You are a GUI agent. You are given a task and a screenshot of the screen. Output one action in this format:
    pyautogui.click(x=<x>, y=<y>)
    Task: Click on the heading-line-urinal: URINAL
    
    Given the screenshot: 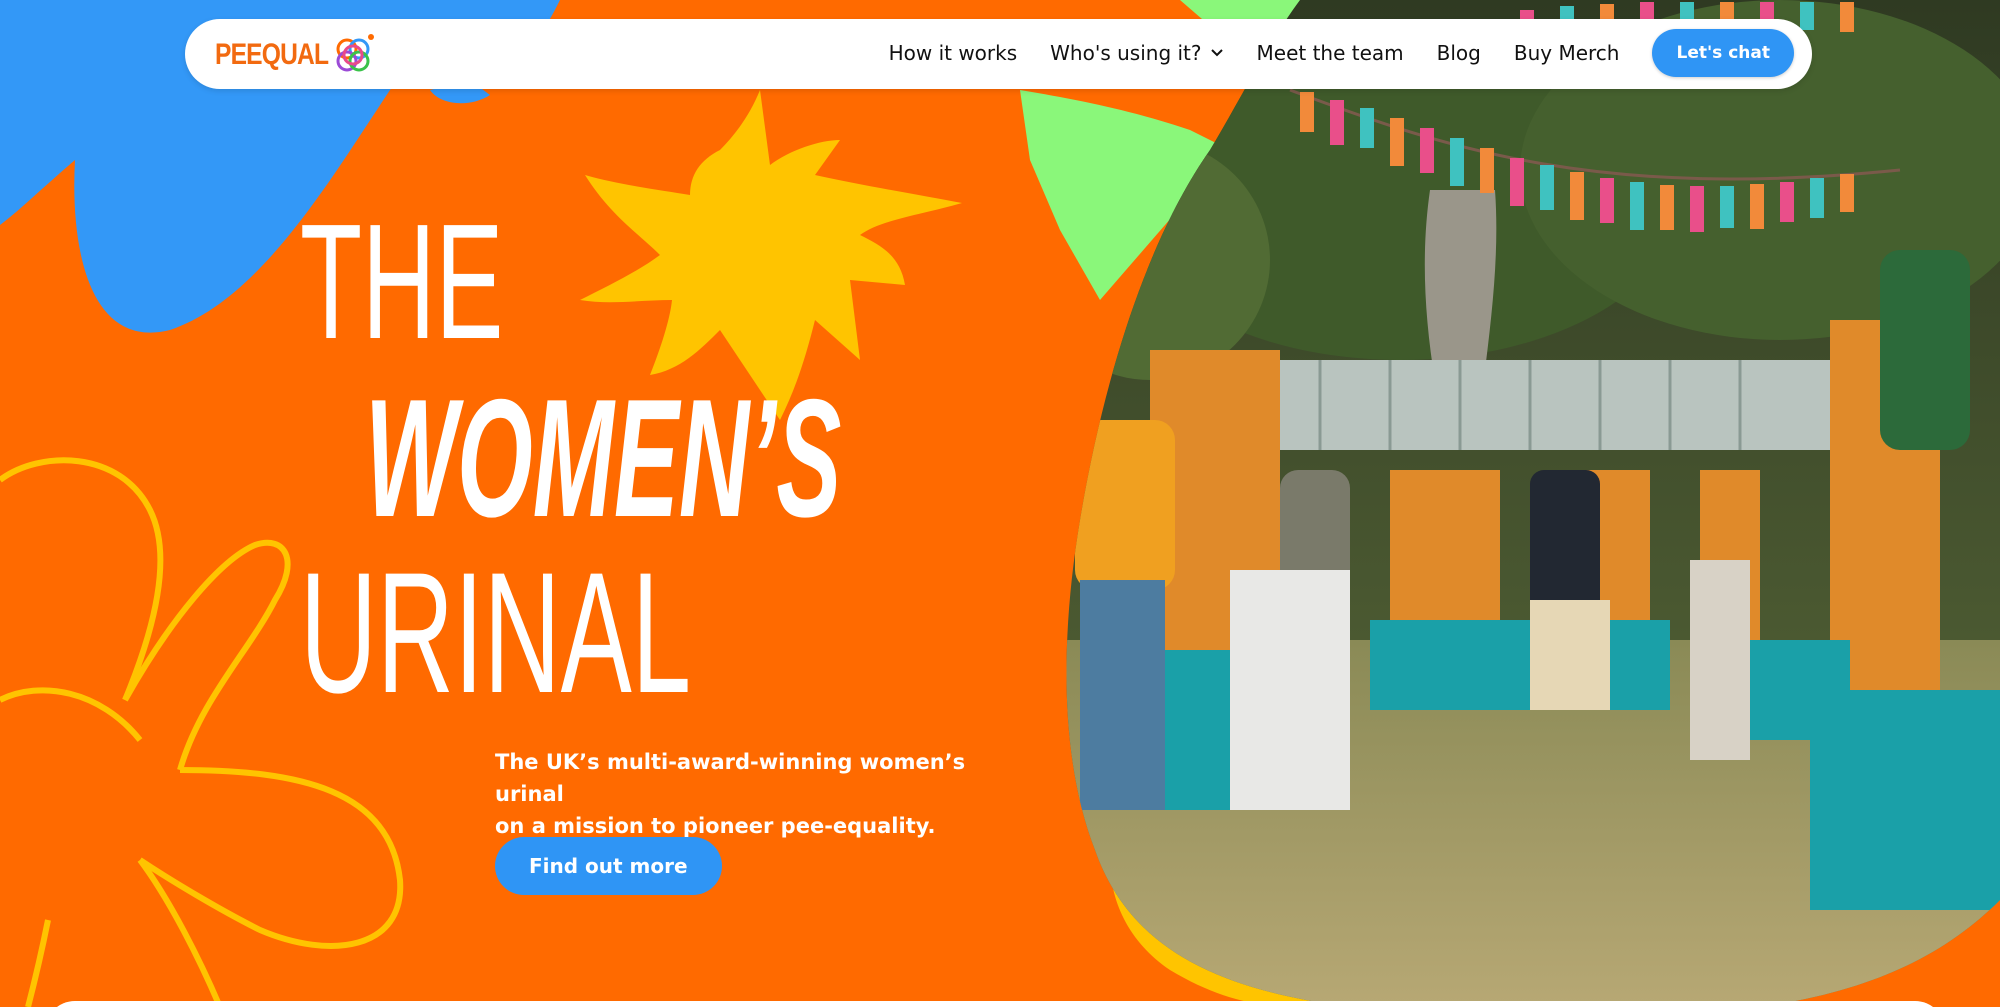 What is the action you would take?
    pyautogui.click(x=496, y=633)
    